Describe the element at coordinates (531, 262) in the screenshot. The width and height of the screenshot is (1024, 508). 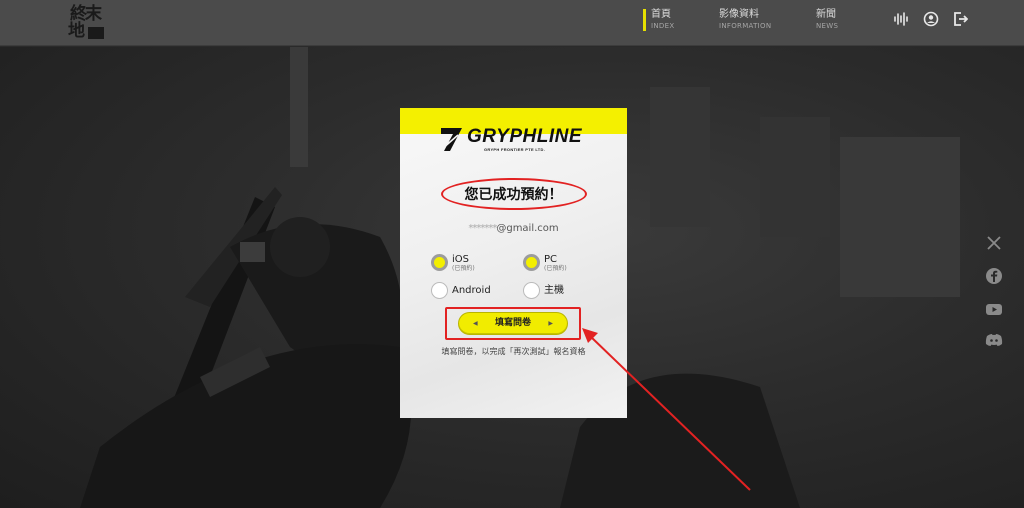
I see `radio-pc` at that location.